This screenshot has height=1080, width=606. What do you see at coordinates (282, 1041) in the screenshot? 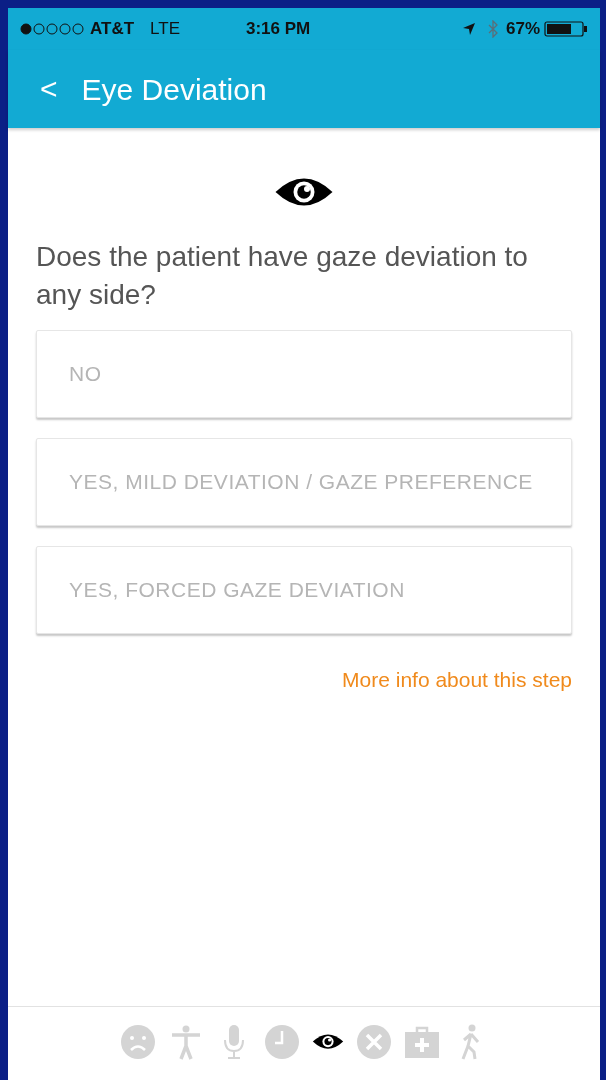
I see `clock-icon` at bounding box center [282, 1041].